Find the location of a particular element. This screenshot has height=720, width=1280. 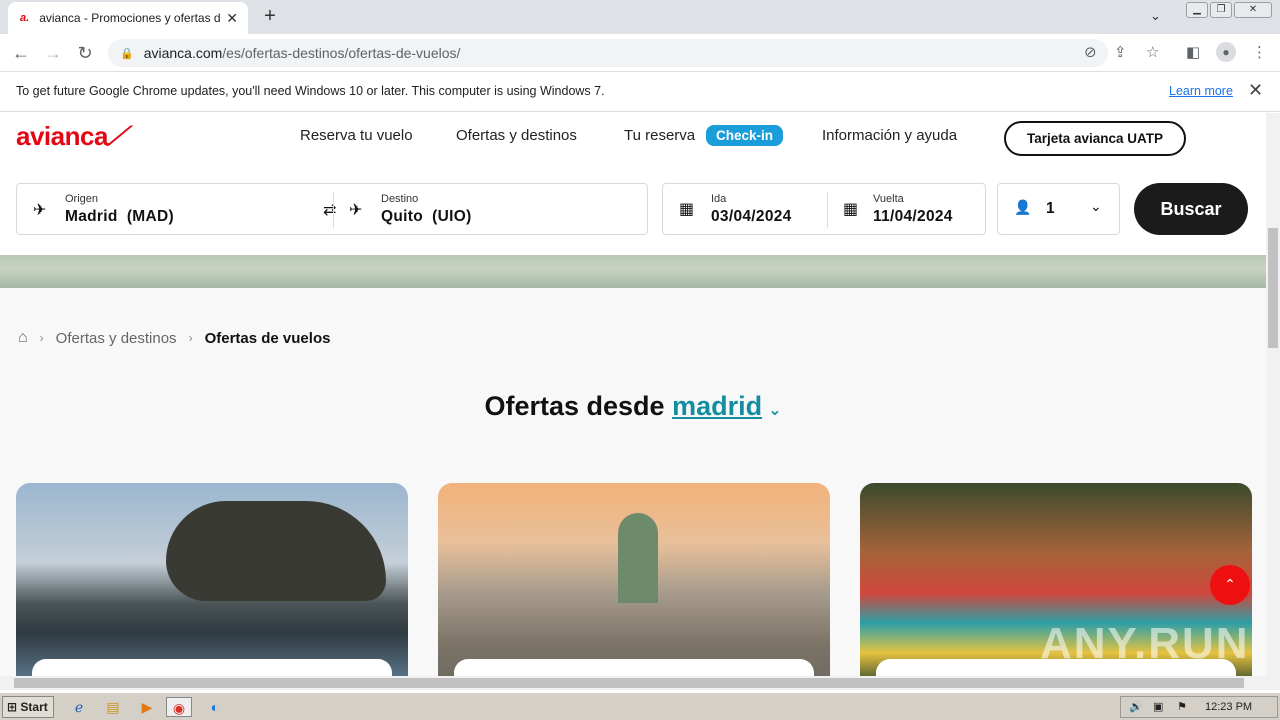

close-window-button: ✕ is located at coordinates (1253, 10).